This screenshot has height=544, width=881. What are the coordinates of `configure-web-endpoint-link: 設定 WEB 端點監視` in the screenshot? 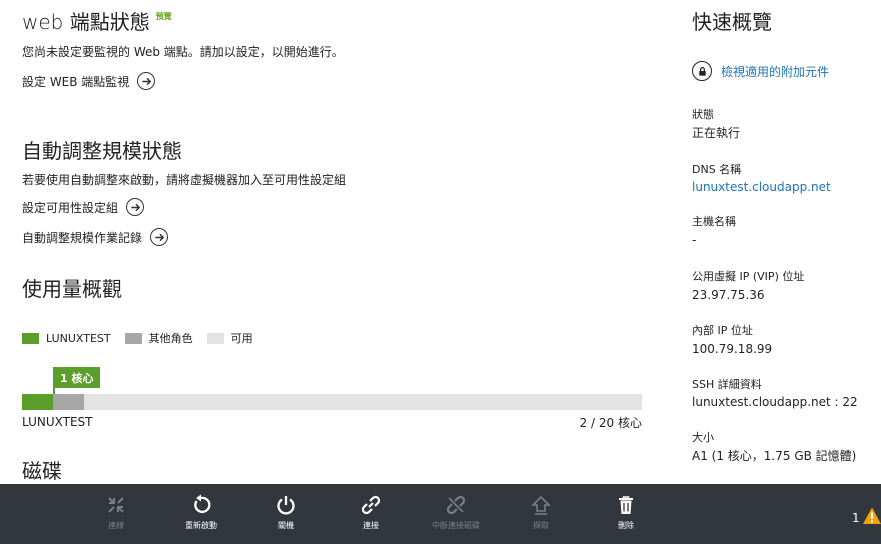 It's located at (89, 81).